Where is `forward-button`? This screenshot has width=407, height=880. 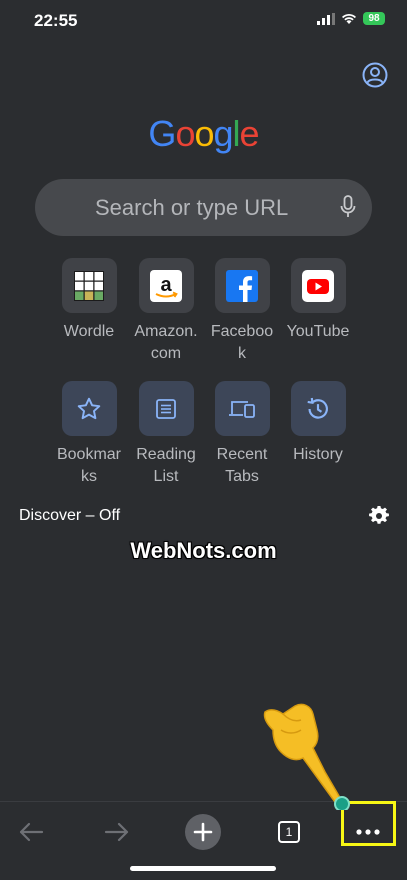 forward-button is located at coordinates (117, 832).